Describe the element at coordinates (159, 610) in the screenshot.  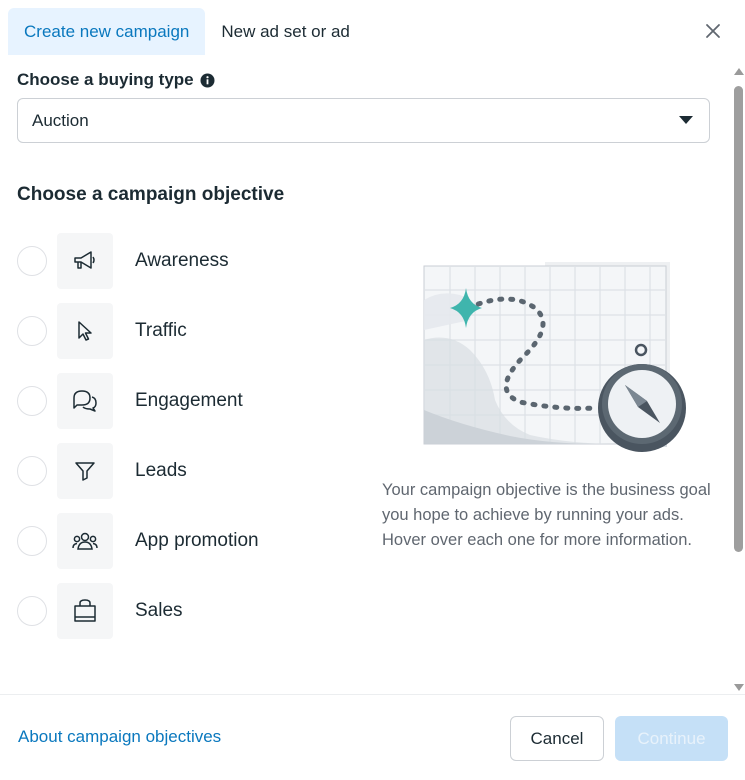
I see `objective-label-sales: Sales` at that location.